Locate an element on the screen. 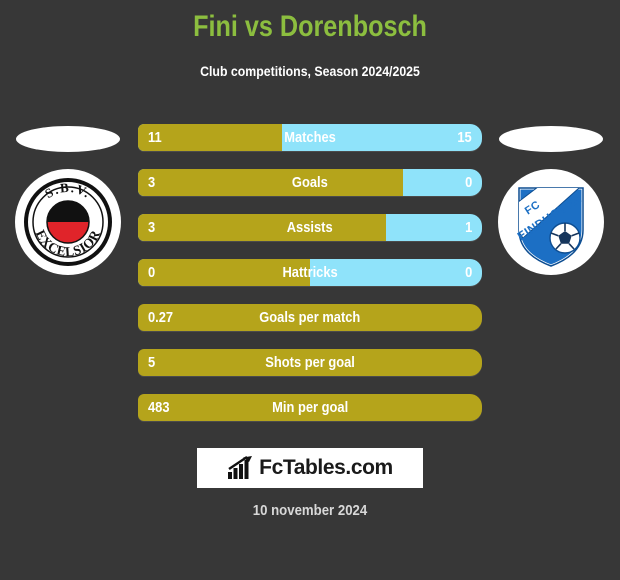 This screenshot has width=620, height=580. page-subtitle: Club competitions, Season 2024/2025 is located at coordinates (310, 71).